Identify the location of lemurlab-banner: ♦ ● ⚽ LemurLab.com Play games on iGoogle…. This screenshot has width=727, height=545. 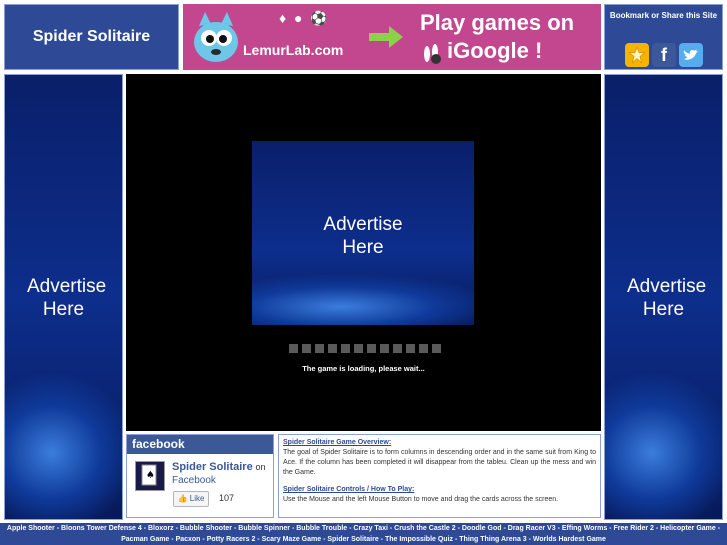
(392, 37).